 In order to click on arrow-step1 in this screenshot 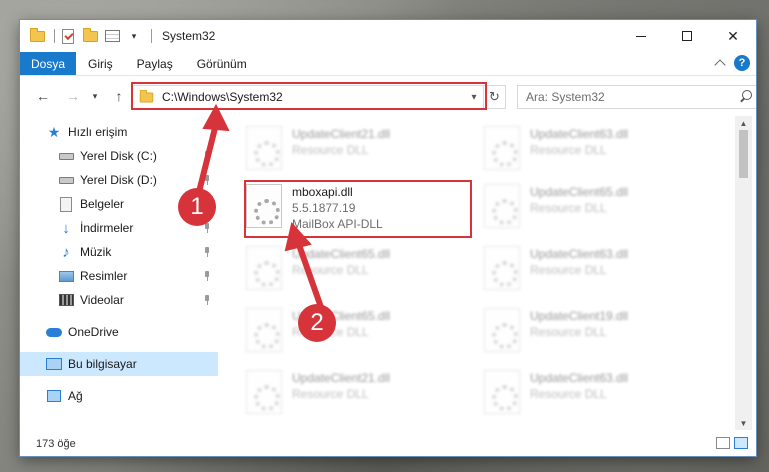, I will do `click(208, 156)`.